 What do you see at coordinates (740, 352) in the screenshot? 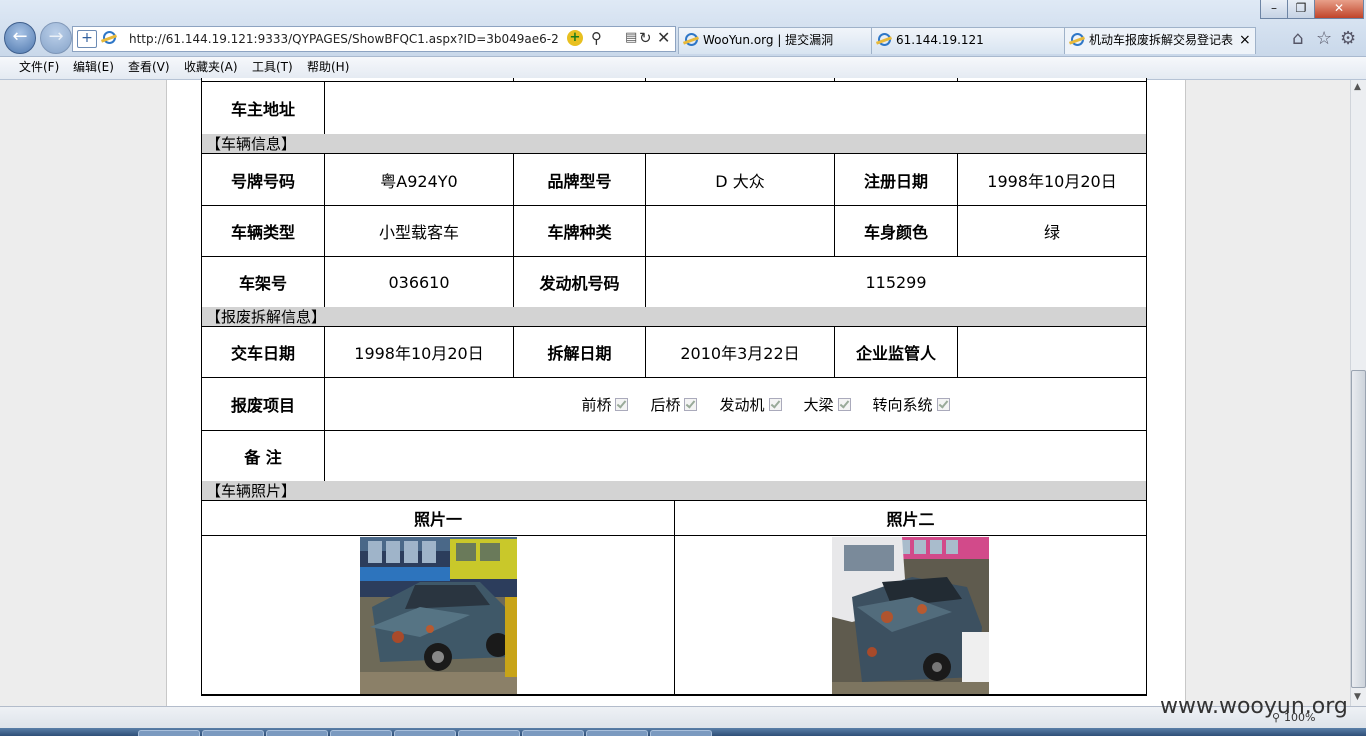
I see `dismantle-date-value: 2010年3月22日` at bounding box center [740, 352].